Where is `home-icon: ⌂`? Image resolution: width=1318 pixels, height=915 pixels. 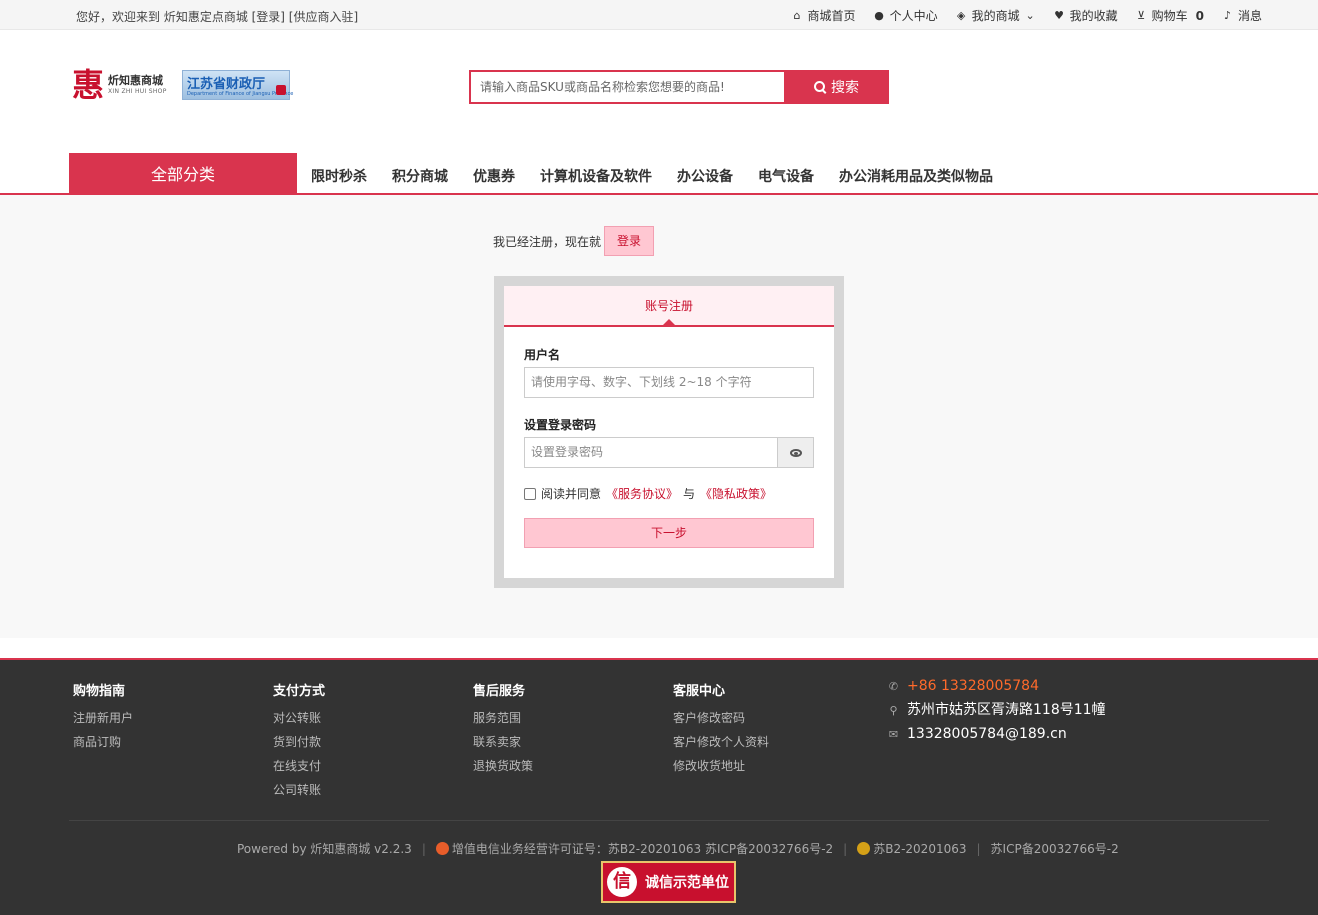 home-icon: ⌂ is located at coordinates (797, 15).